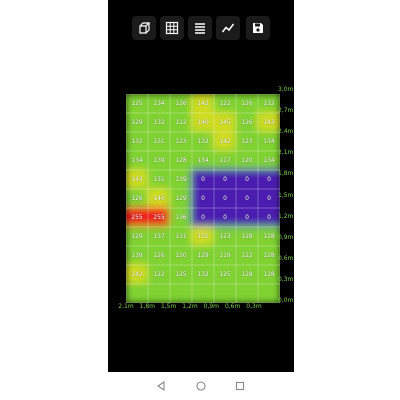 The width and height of the screenshot is (400, 400). I want to click on list-view-button, so click(200, 28).